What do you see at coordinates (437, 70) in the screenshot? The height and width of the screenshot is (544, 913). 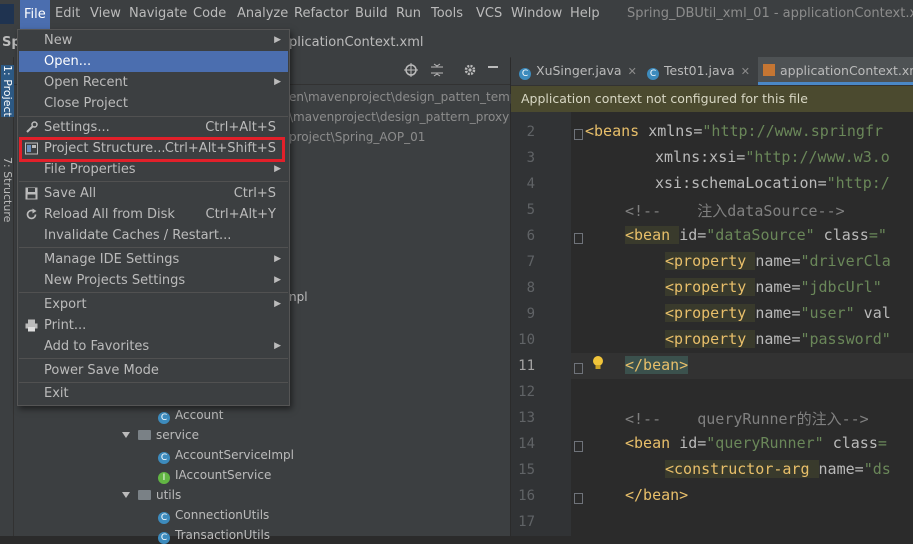 I see `collapse-icon` at bounding box center [437, 70].